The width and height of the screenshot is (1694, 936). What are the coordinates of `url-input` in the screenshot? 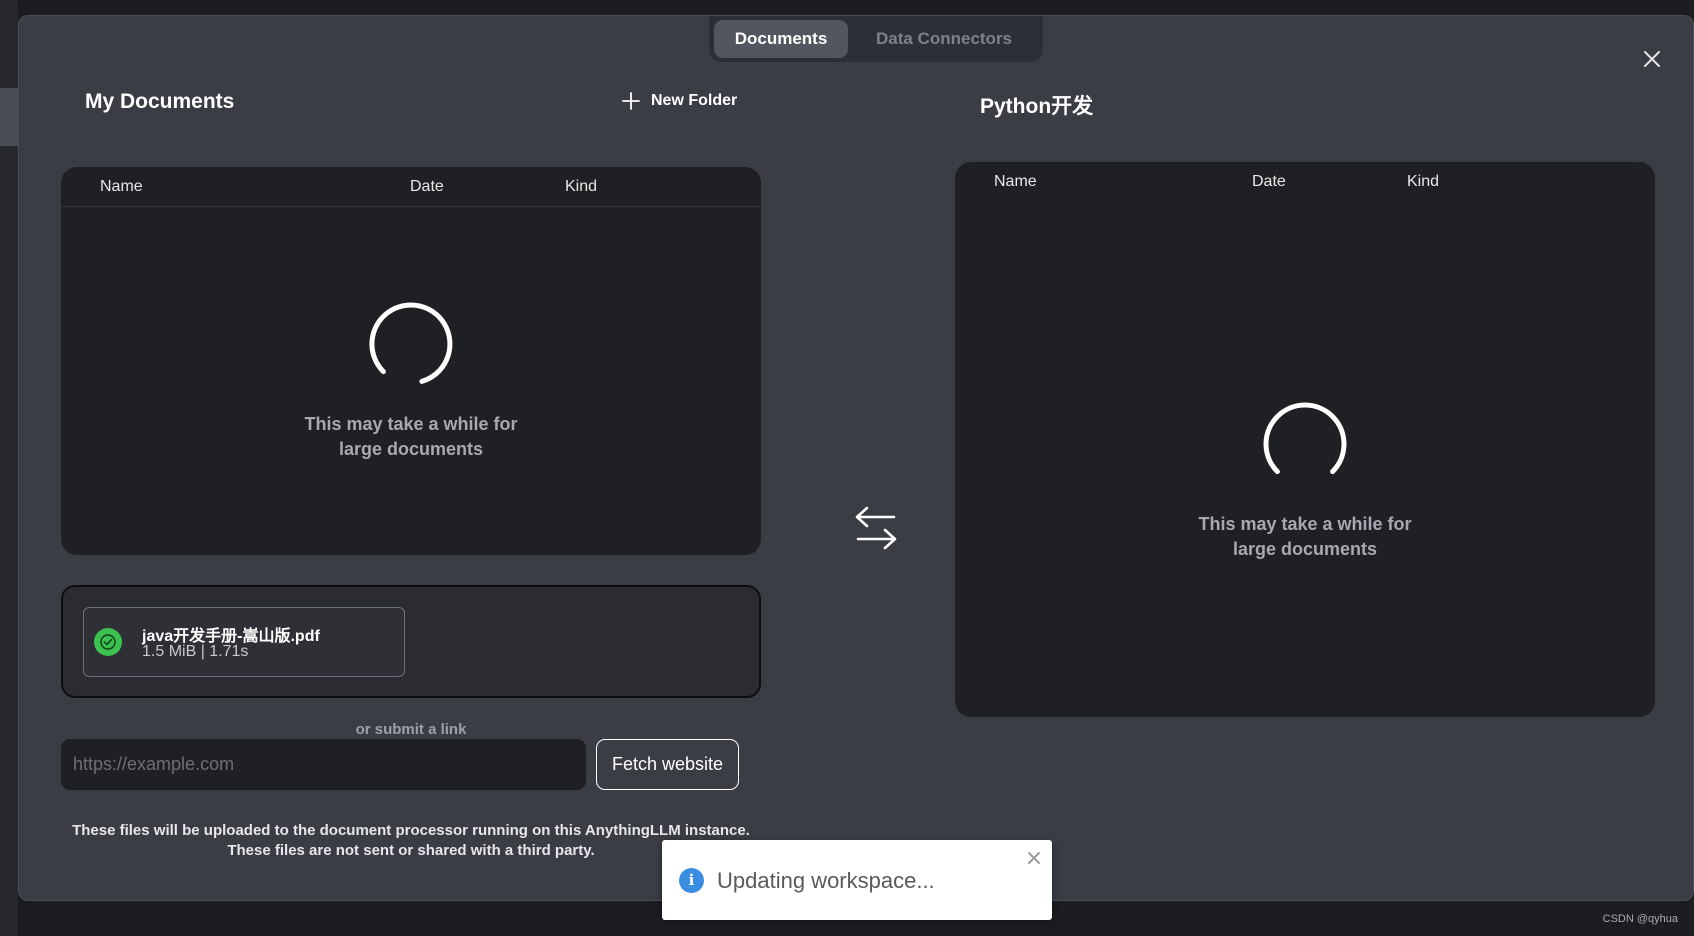 It's located at (323, 764).